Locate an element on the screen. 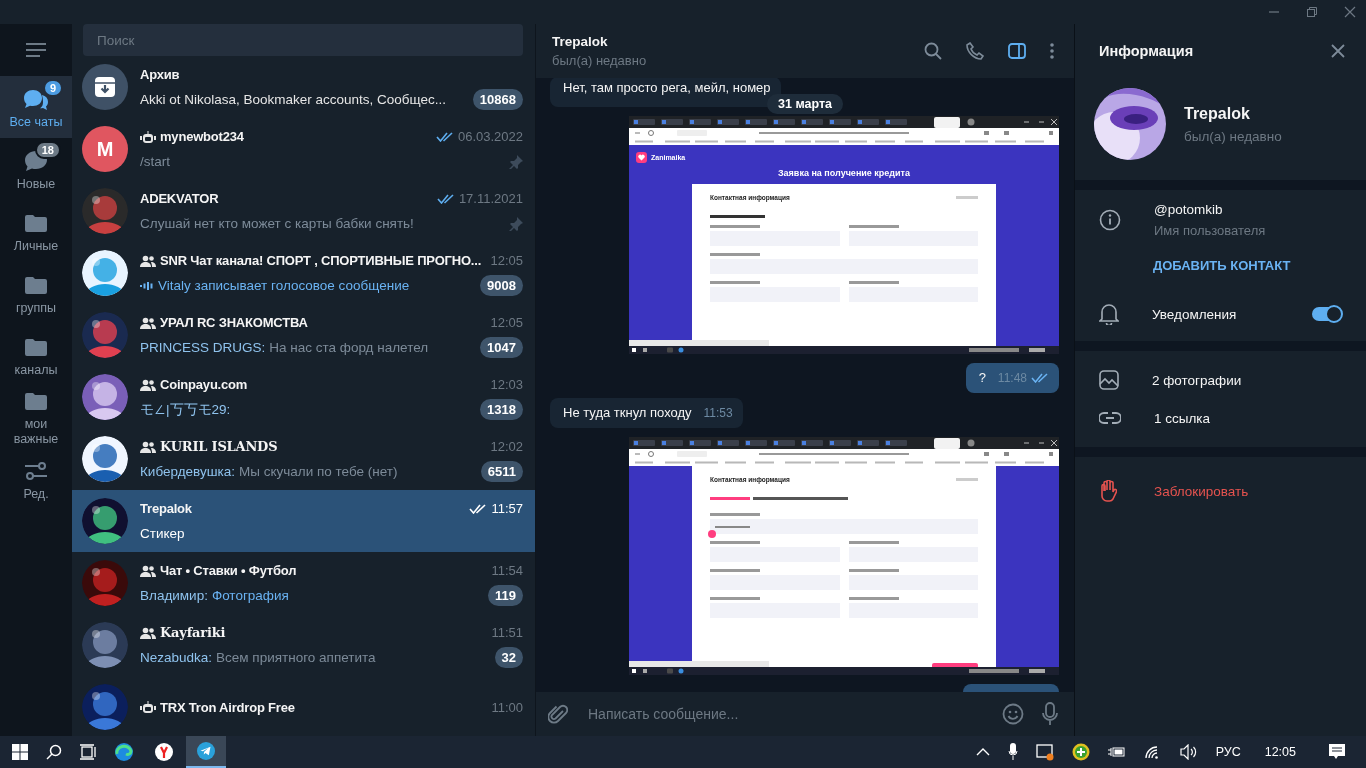  speaker-icon is located at coordinates (1188, 752).